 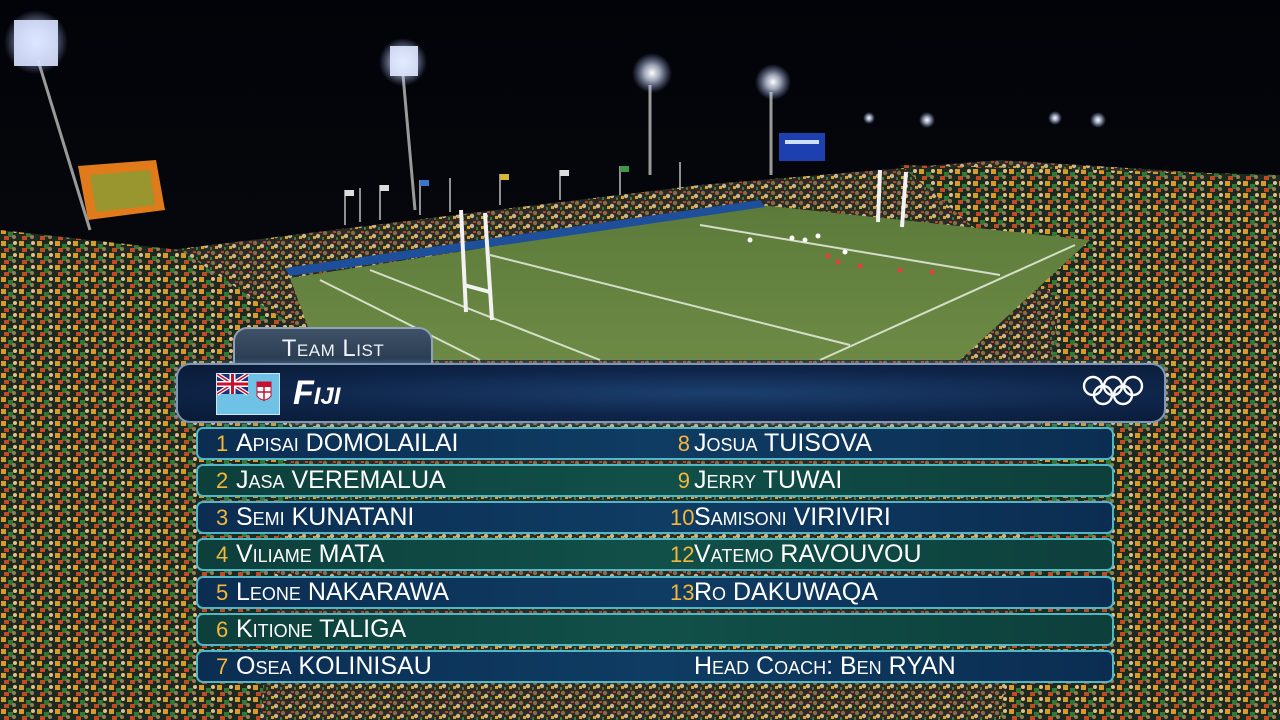 What do you see at coordinates (317, 393) in the screenshot?
I see `team-name: Fiji` at bounding box center [317, 393].